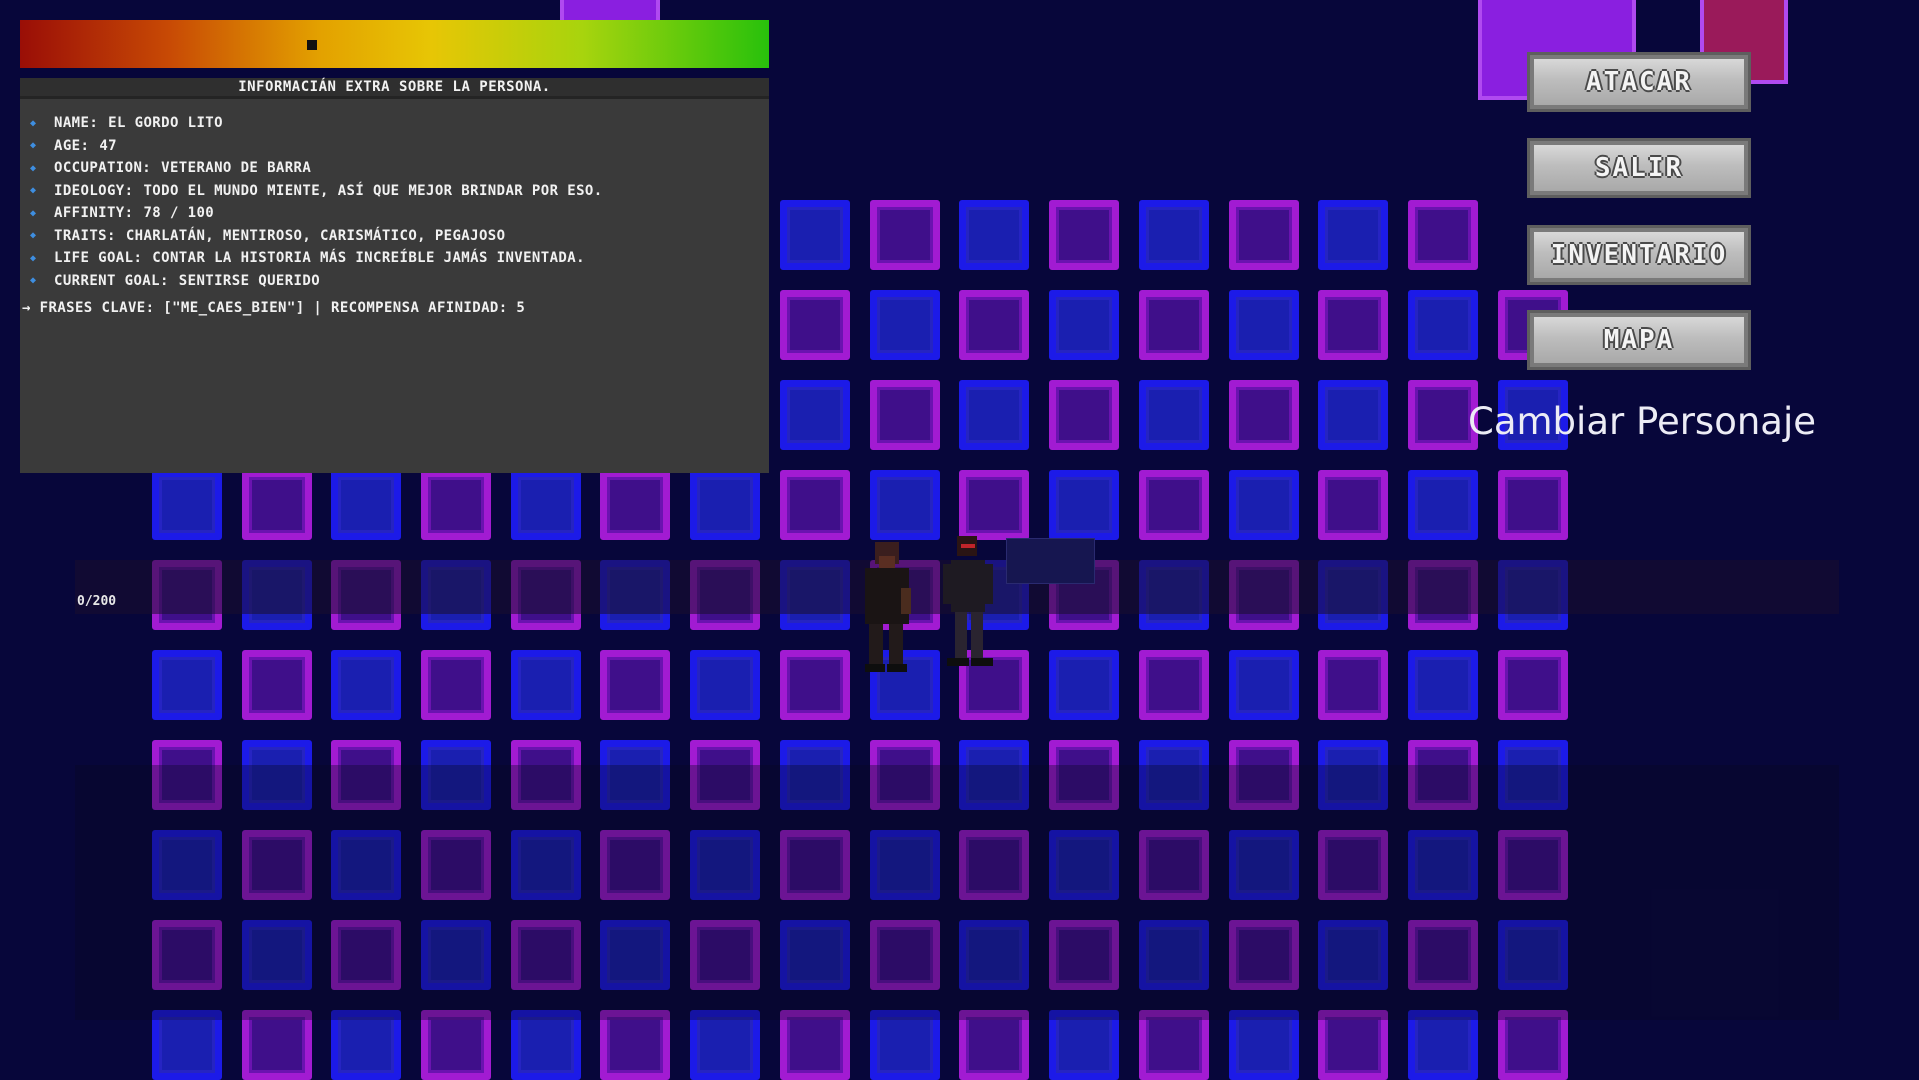 The height and width of the screenshot is (1080, 1919). Describe the element at coordinates (312, 45) in the screenshot. I see `affinity-marker` at that location.